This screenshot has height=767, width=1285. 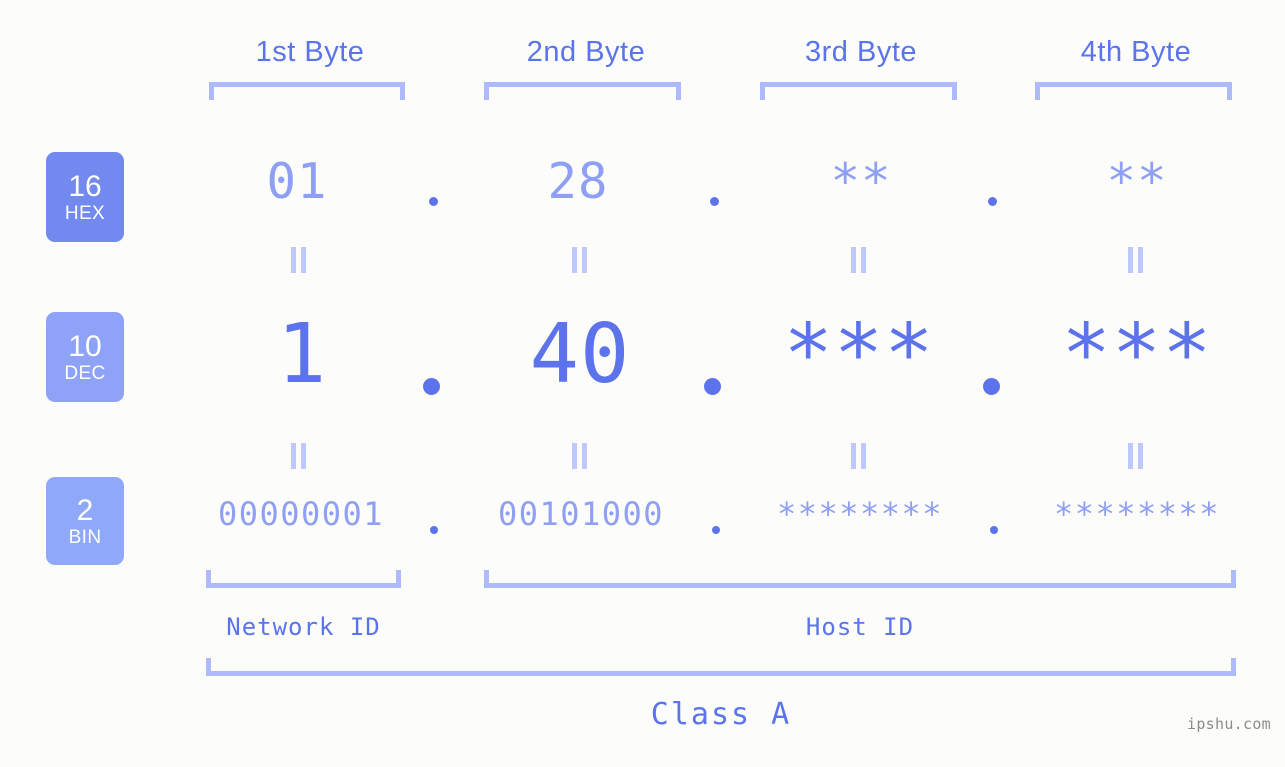 What do you see at coordinates (859, 354) in the screenshot?
I see `dec-octet-3: ***` at bounding box center [859, 354].